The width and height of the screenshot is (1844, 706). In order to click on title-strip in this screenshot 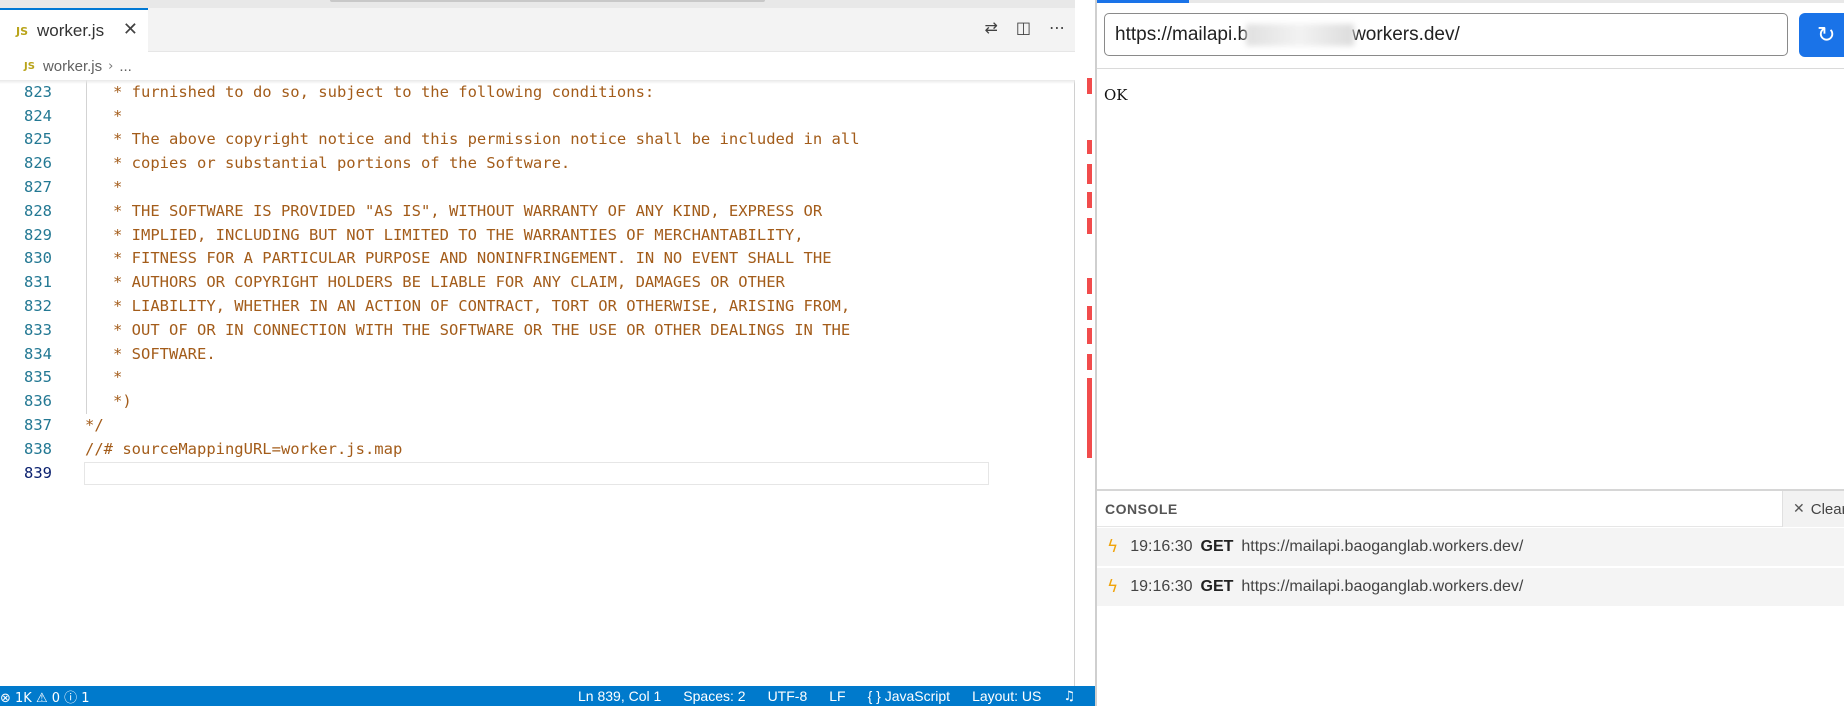, I will do `click(537, 4)`.